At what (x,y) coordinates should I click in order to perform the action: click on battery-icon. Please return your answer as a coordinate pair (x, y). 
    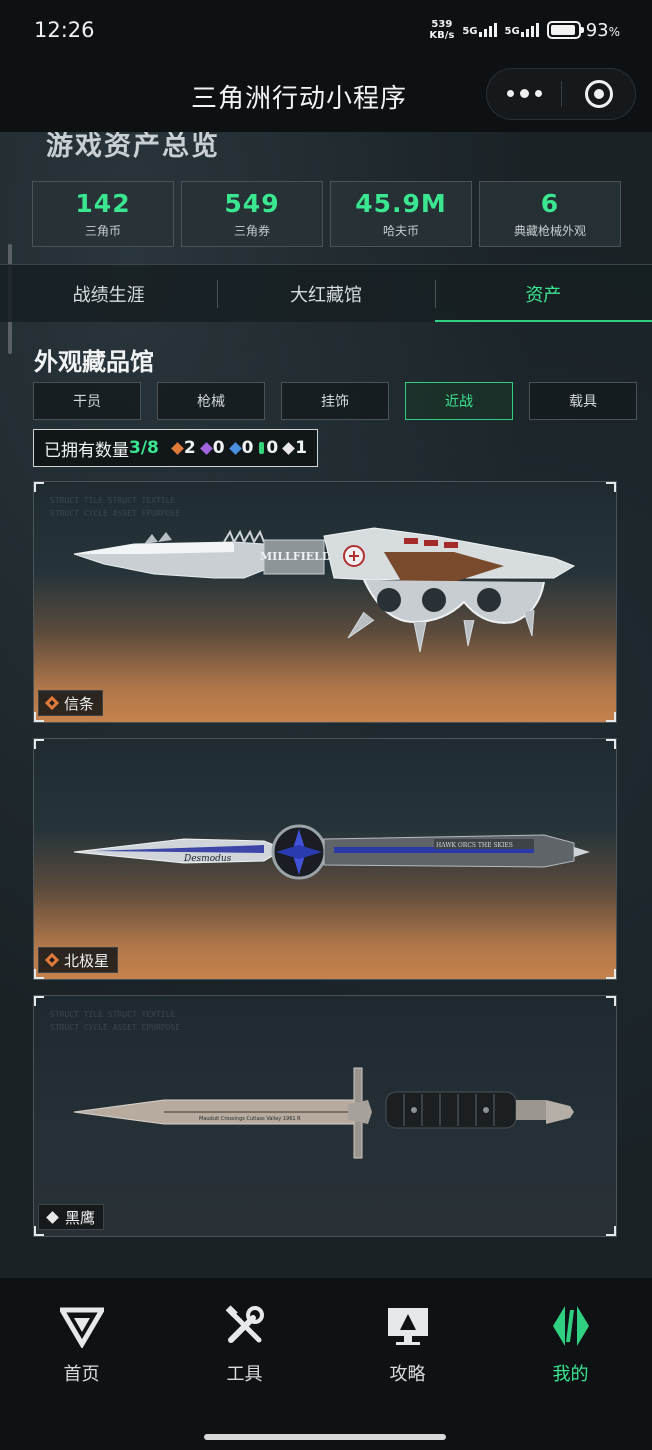
    Looking at the image, I should click on (565, 30).